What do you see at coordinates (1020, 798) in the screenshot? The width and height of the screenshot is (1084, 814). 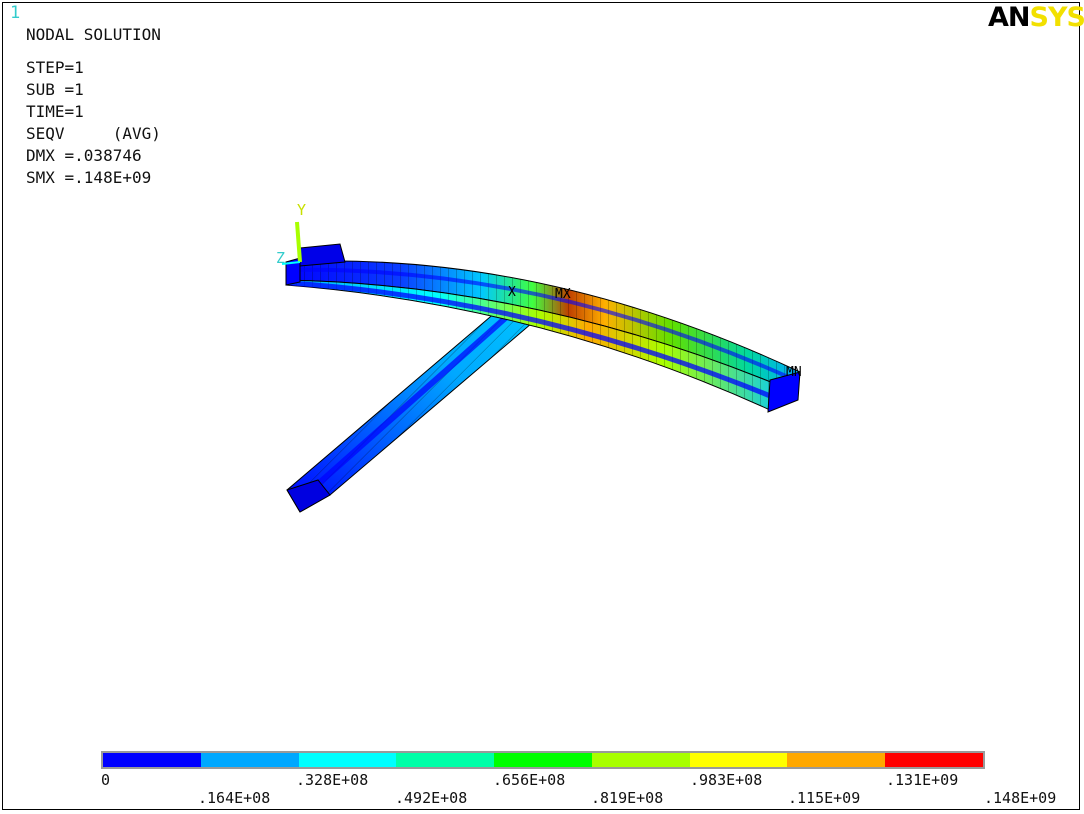 I see `legend-label-9: .148E+09` at bounding box center [1020, 798].